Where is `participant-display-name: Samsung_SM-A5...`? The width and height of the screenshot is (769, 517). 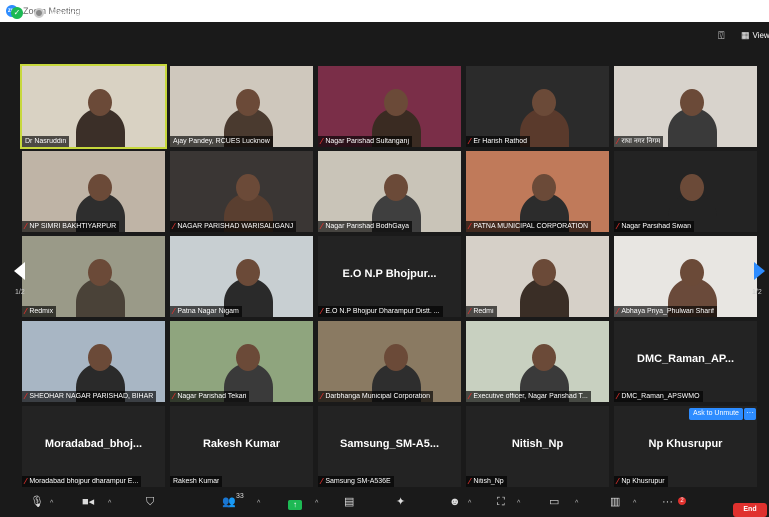
participant-display-name: Samsung_SM-A5... is located at coordinates (389, 444).